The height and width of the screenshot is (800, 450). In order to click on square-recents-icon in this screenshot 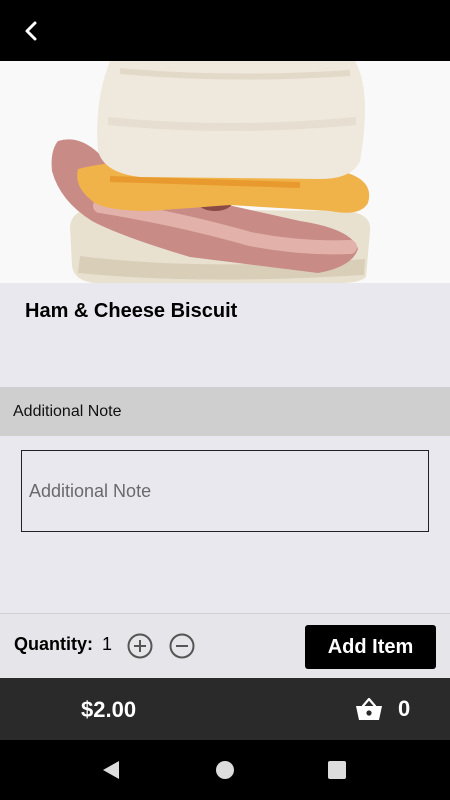, I will do `click(337, 770)`.